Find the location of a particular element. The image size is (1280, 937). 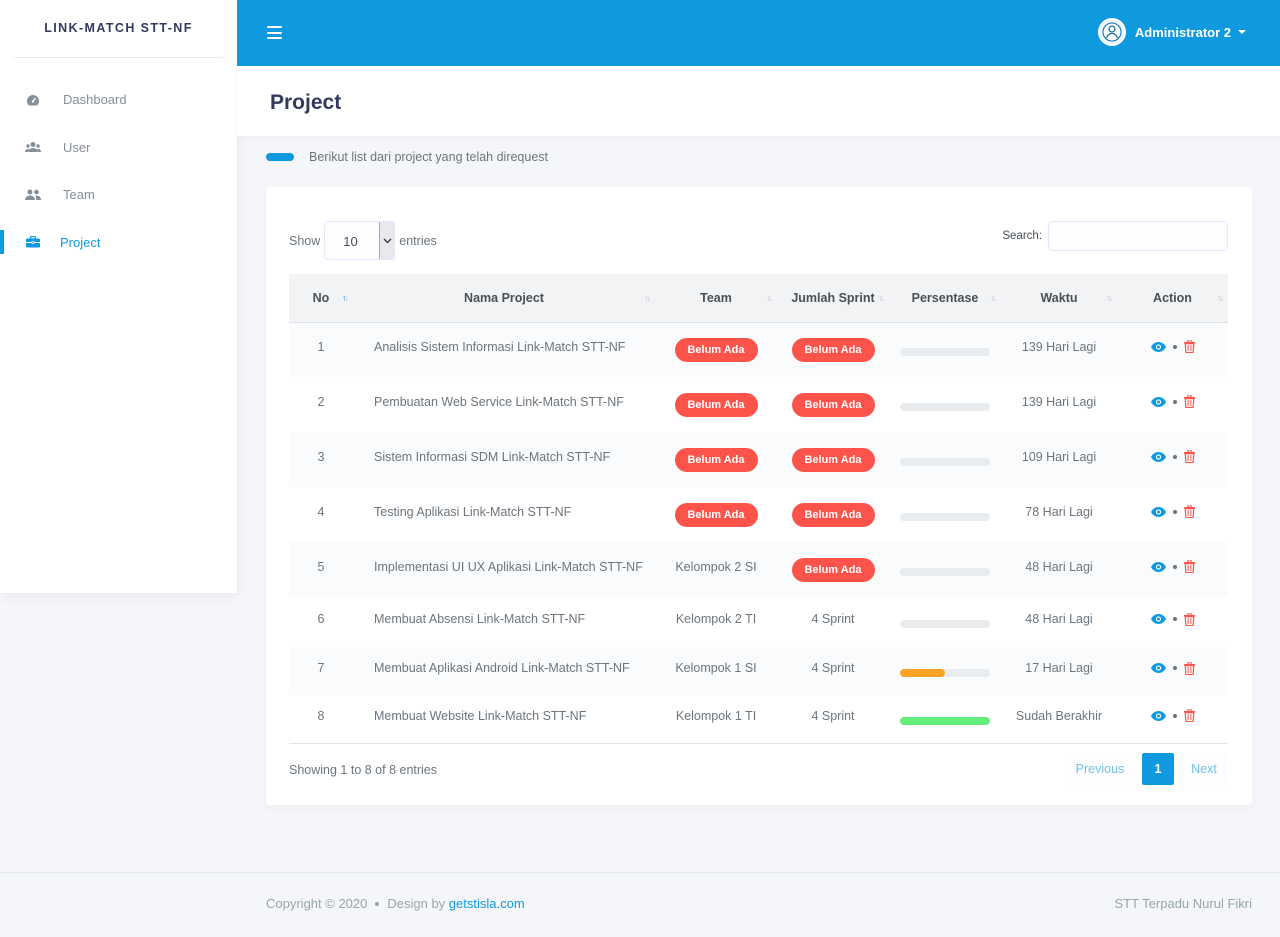

column-header-nama-project: Nama Project ↑↓ is located at coordinates (504, 298).